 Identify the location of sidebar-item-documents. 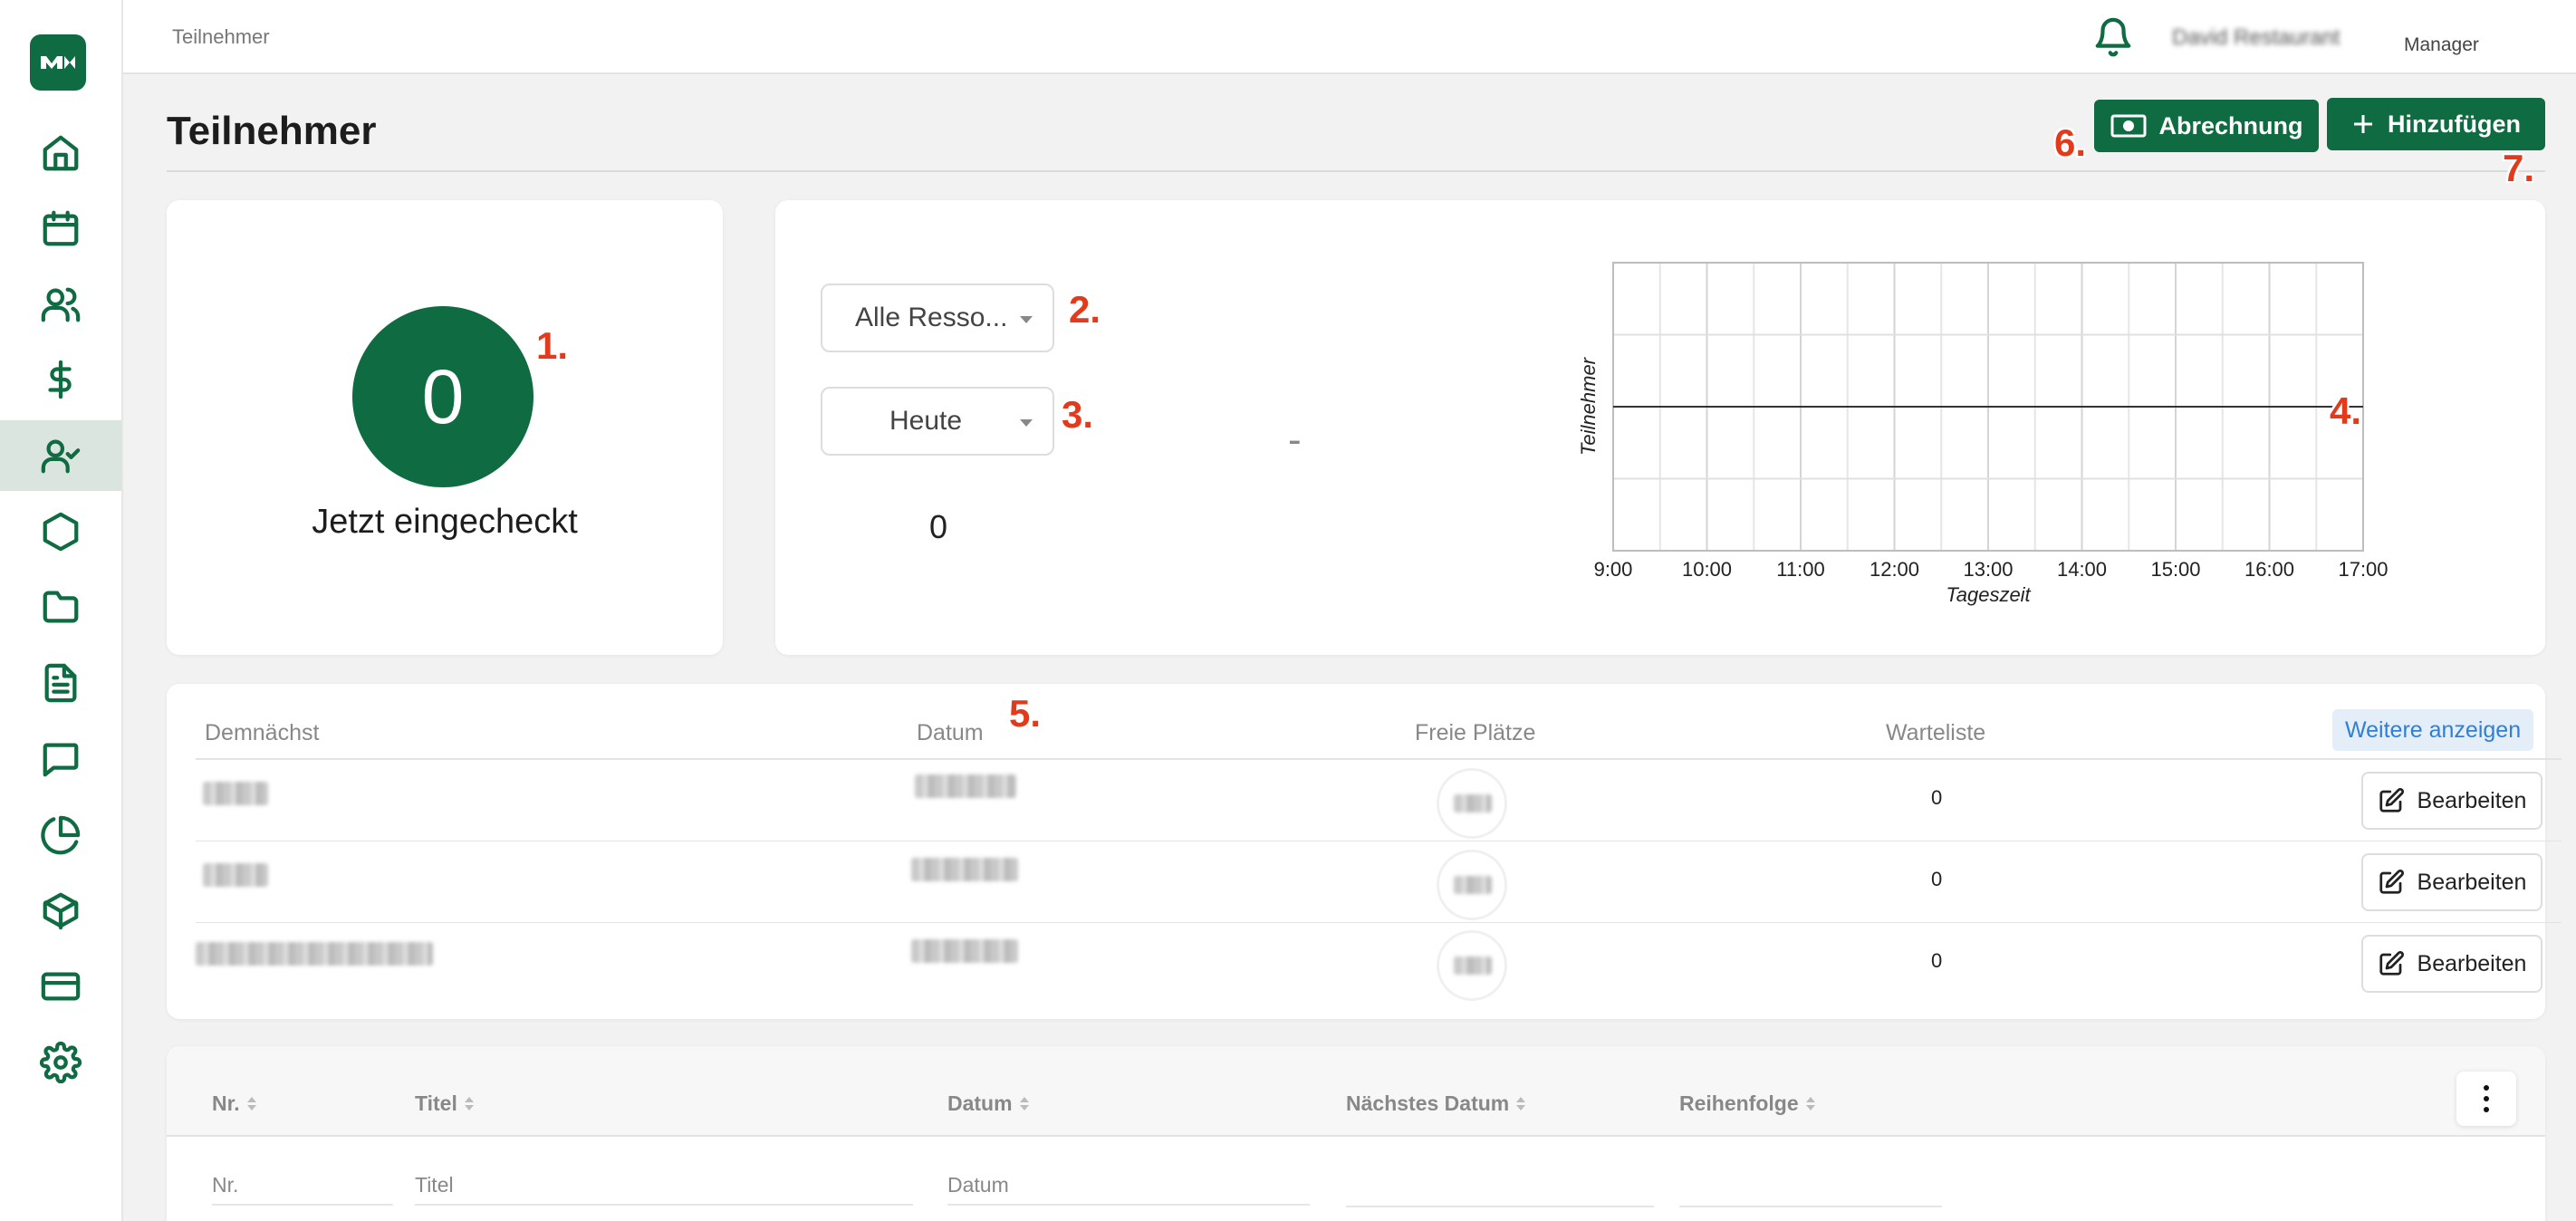
(60, 683).